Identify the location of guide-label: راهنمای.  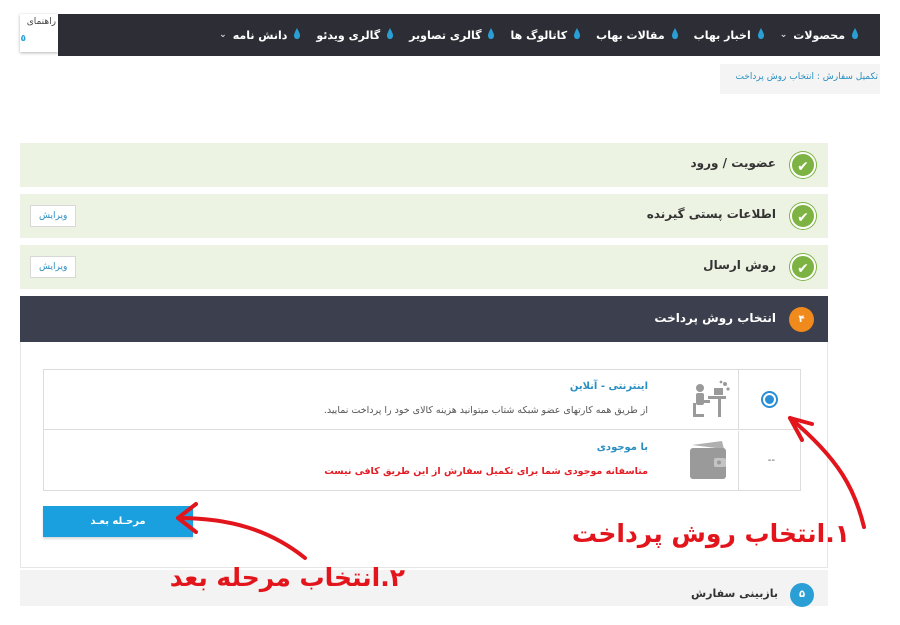
(41, 22).